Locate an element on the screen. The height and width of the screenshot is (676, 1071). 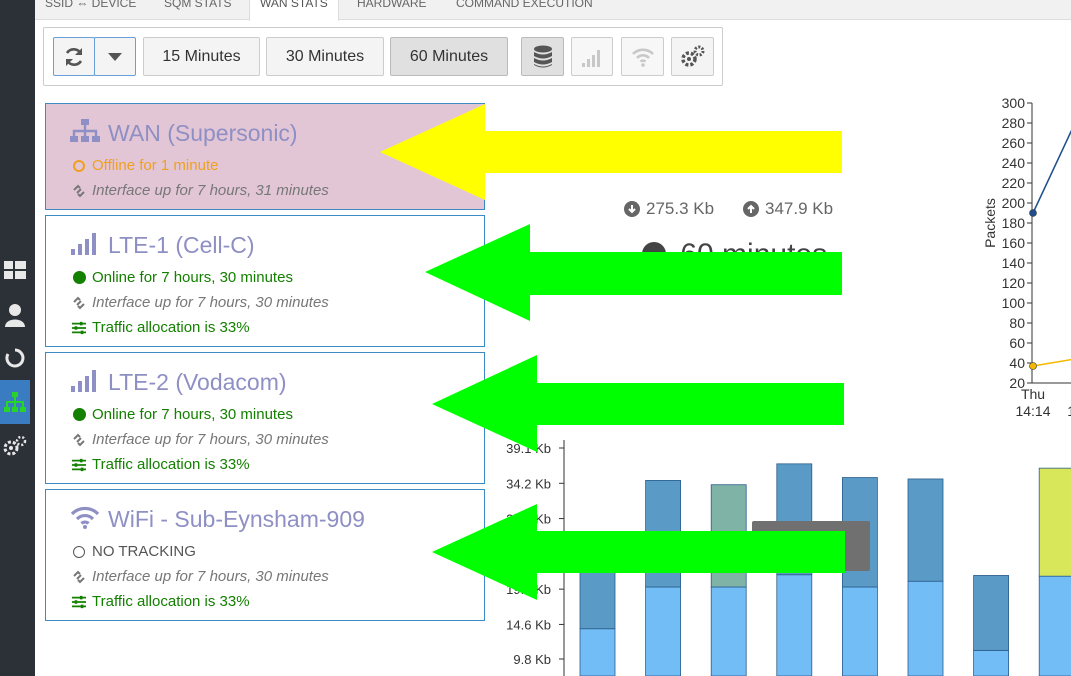
green-arrow-wifi is located at coordinates (638, 552).